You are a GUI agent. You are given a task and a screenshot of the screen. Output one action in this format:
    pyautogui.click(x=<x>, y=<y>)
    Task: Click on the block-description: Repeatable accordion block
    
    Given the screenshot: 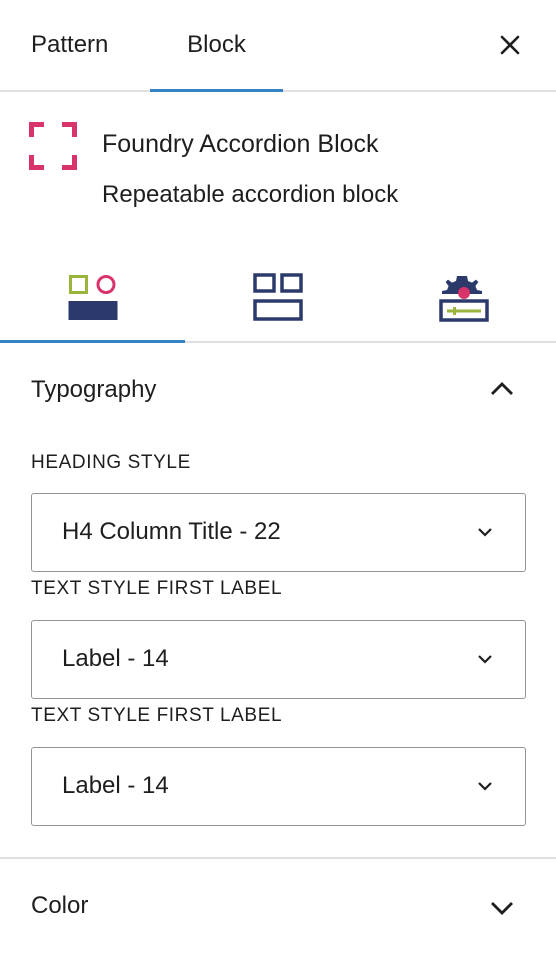 What is the action you would take?
    pyautogui.click(x=250, y=194)
    